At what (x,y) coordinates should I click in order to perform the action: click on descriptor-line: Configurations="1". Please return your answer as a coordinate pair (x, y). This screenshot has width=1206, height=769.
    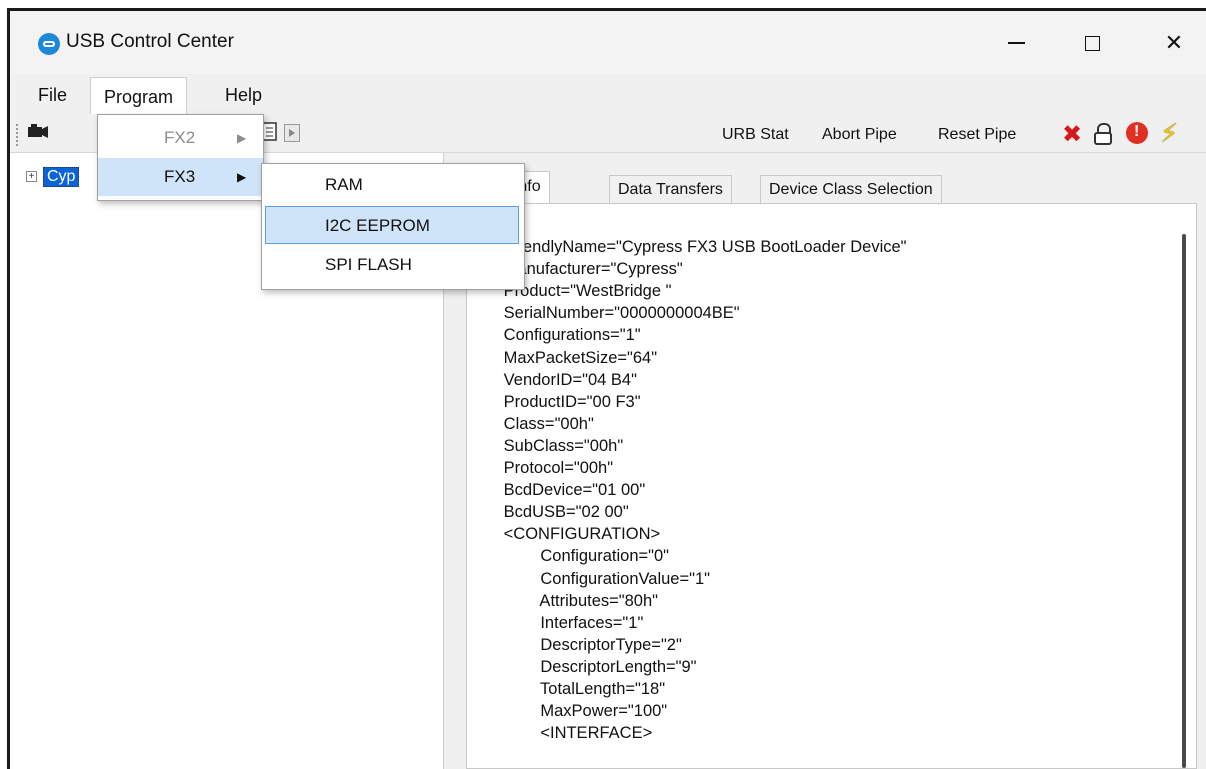
    Looking at the image, I should click on (554, 335).